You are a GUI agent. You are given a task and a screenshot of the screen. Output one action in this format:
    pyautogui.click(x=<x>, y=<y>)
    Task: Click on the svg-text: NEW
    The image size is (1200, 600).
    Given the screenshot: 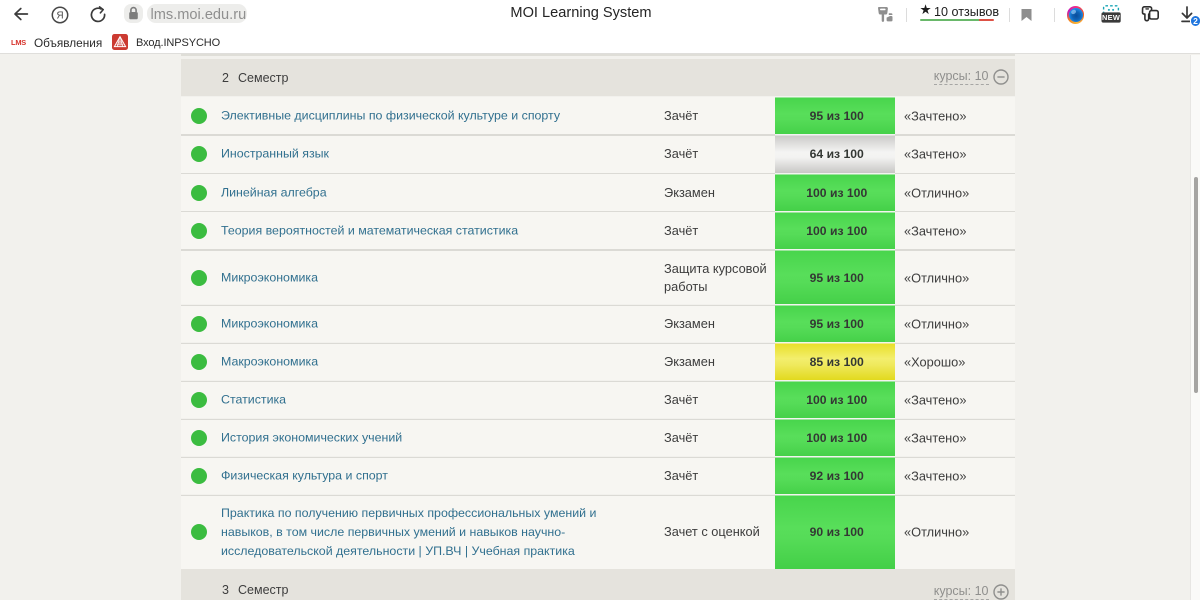 What is the action you would take?
    pyautogui.click(x=1111, y=17)
    